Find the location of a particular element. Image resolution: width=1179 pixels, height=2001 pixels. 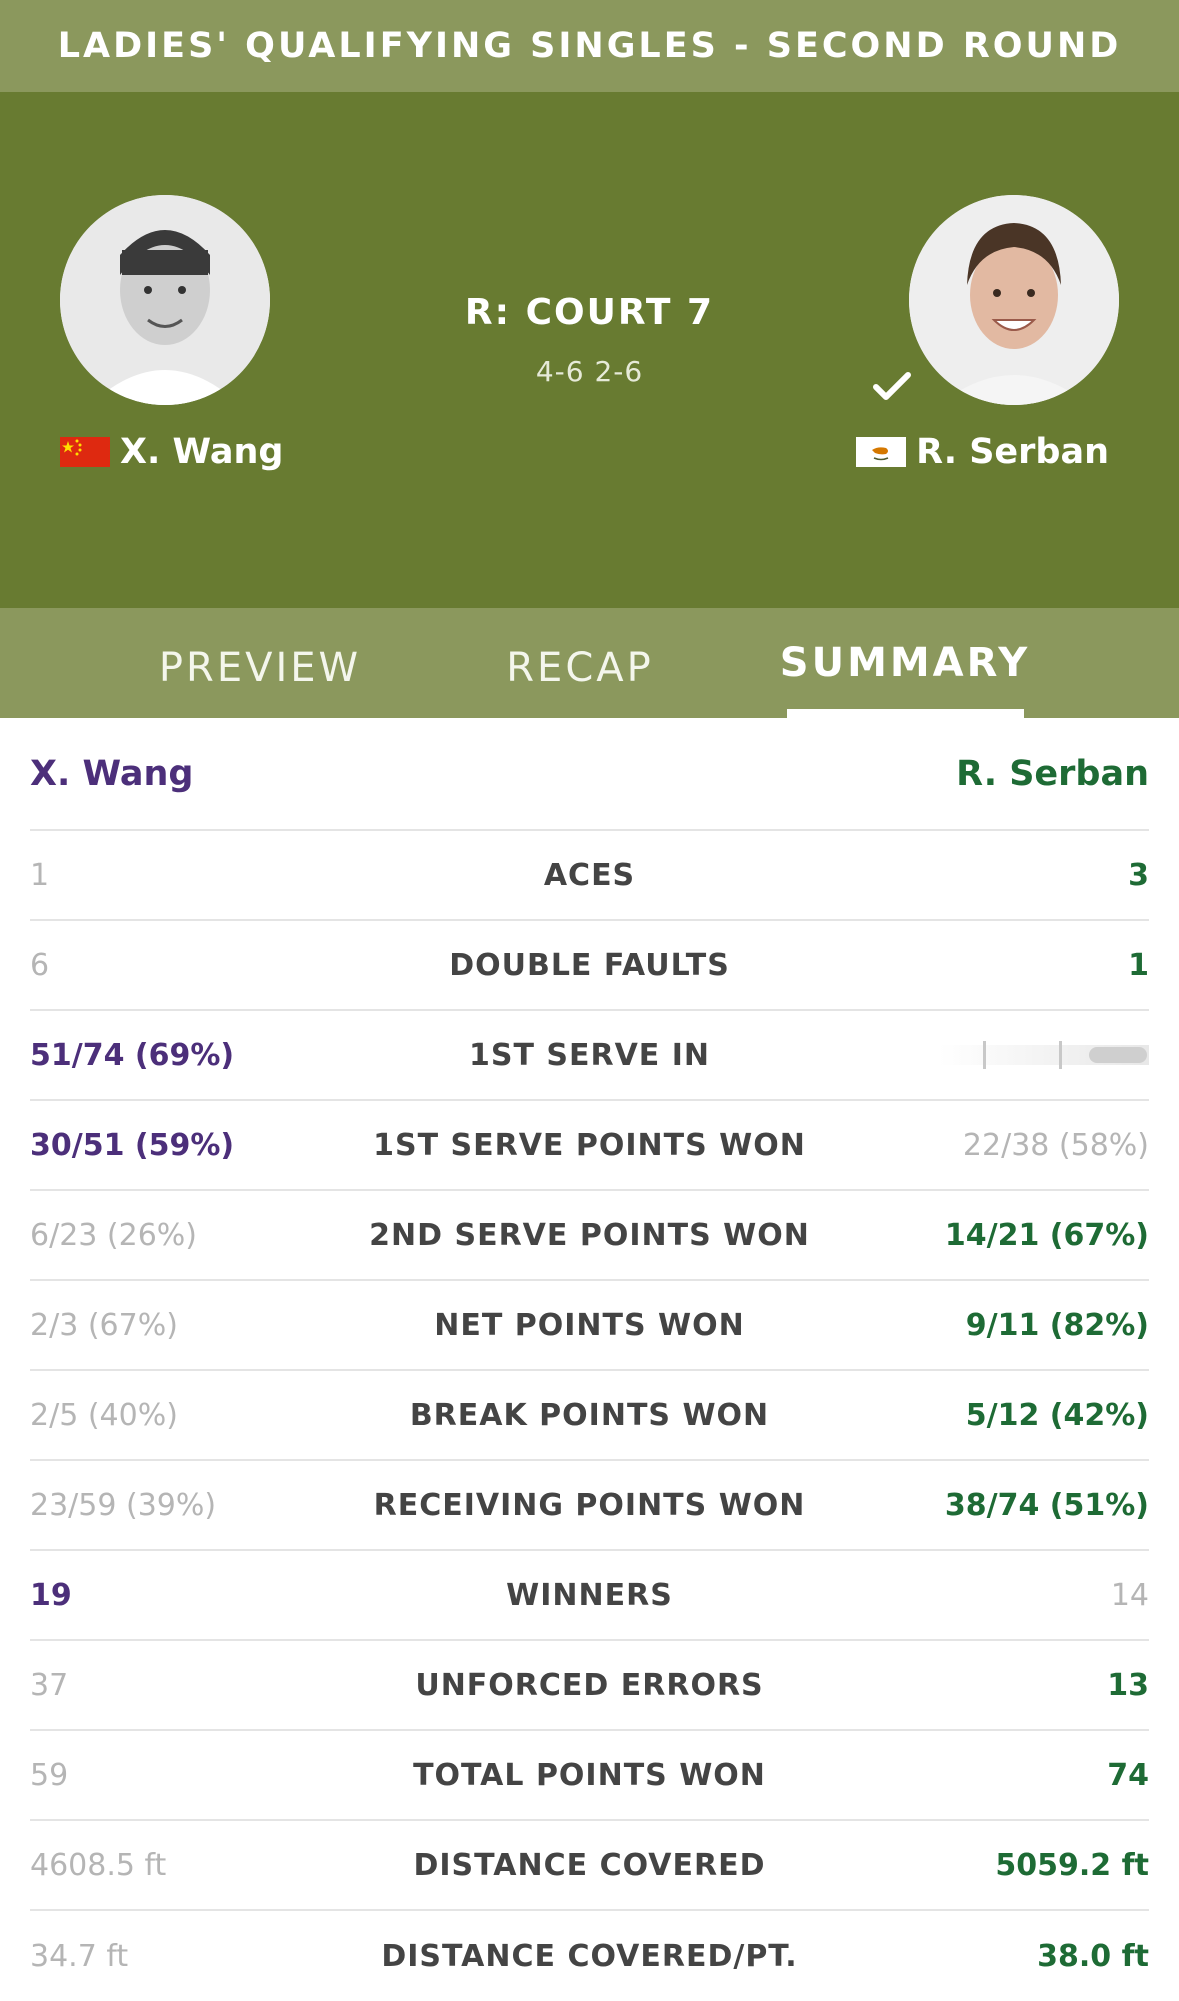

stat-row-first-serve-in: 51/74 (69%) 1ST SERVE IN is located at coordinates (589, 1056).